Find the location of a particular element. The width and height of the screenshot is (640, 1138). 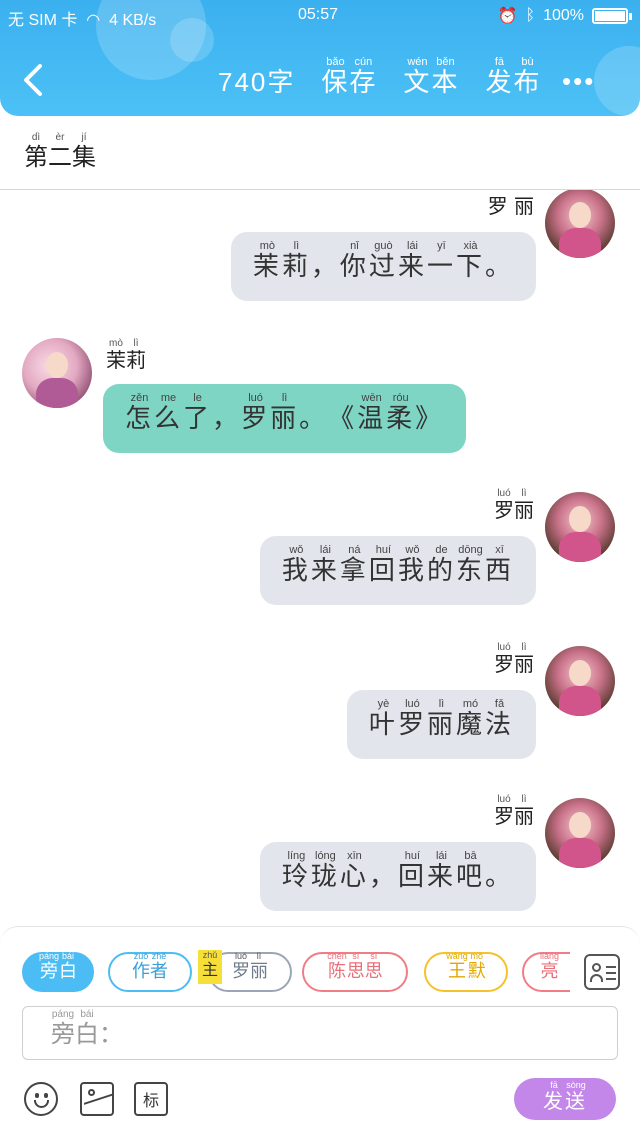

ch: ， is located at coordinates (383, 877).